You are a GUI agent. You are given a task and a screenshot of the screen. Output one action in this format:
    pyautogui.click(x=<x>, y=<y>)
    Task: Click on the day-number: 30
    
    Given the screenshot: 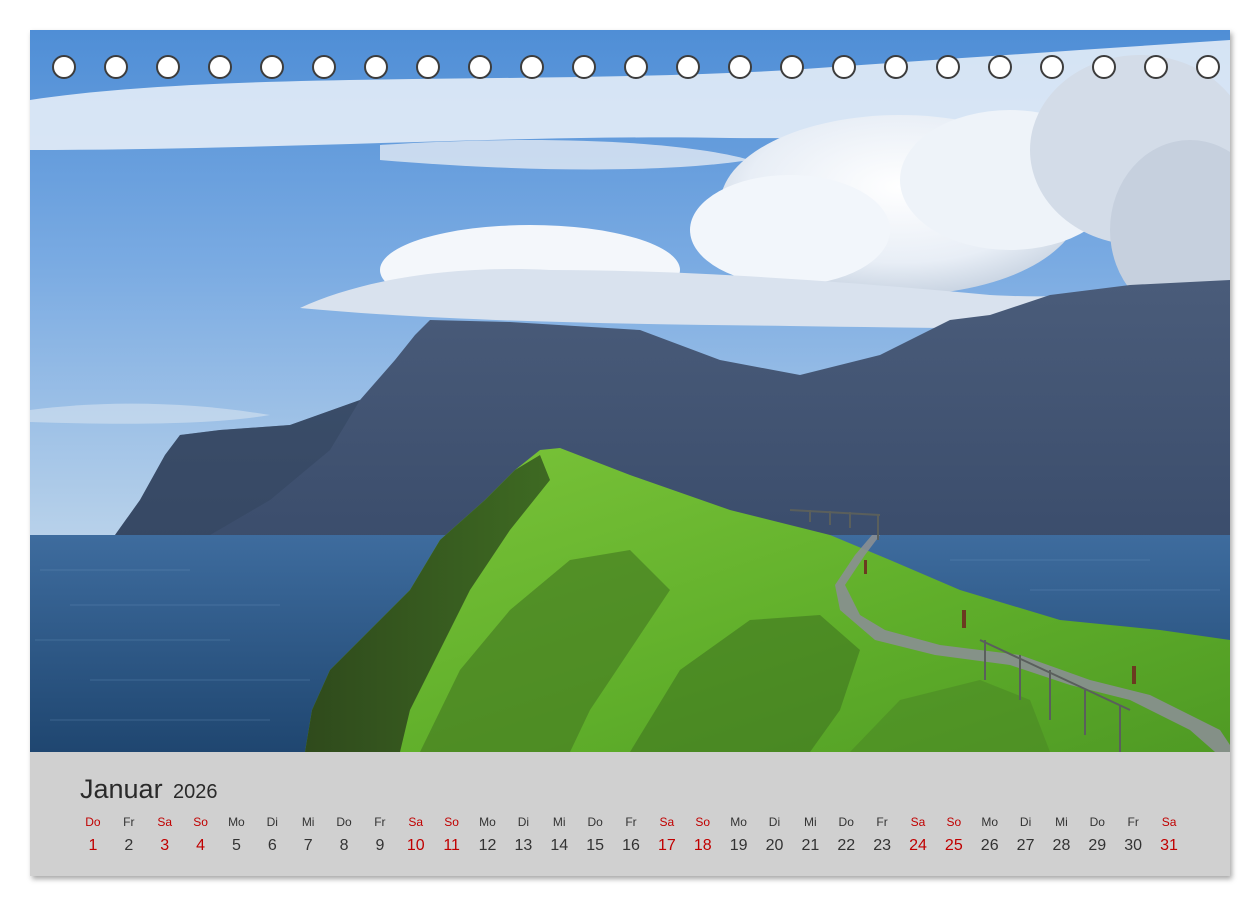 What is the action you would take?
    pyautogui.click(x=1133, y=845)
    